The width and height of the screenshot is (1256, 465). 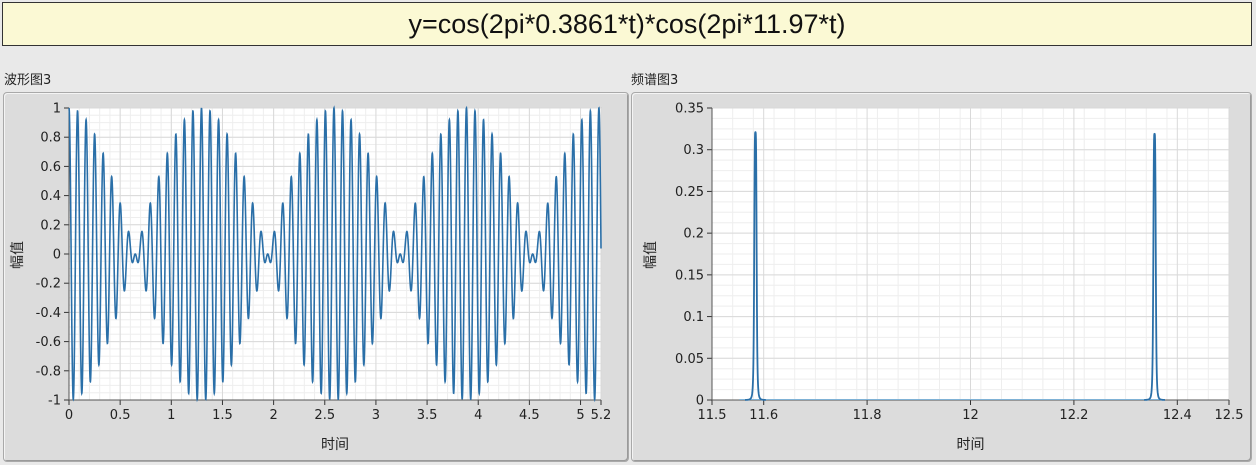 I want to click on x-tick-label: 3, so click(x=376, y=415).